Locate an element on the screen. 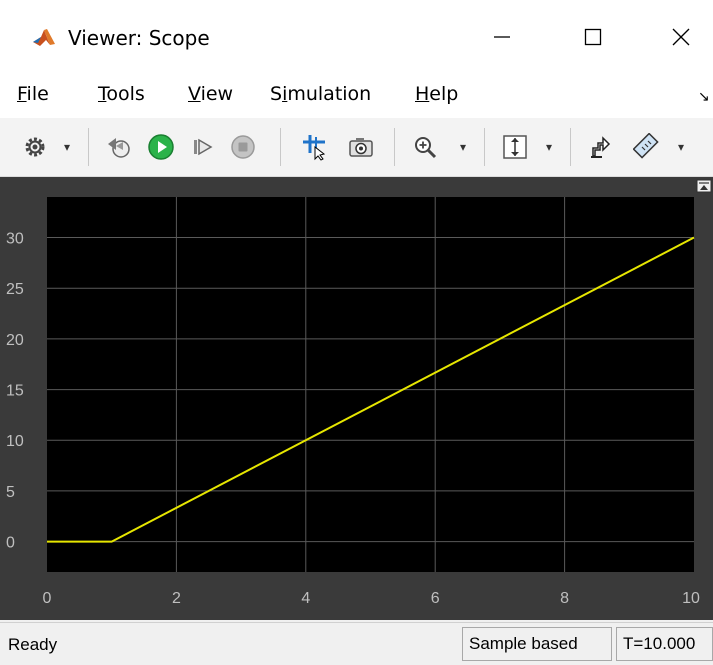 This screenshot has height=665, width=713. menu-help-label: elp is located at coordinates (444, 94).